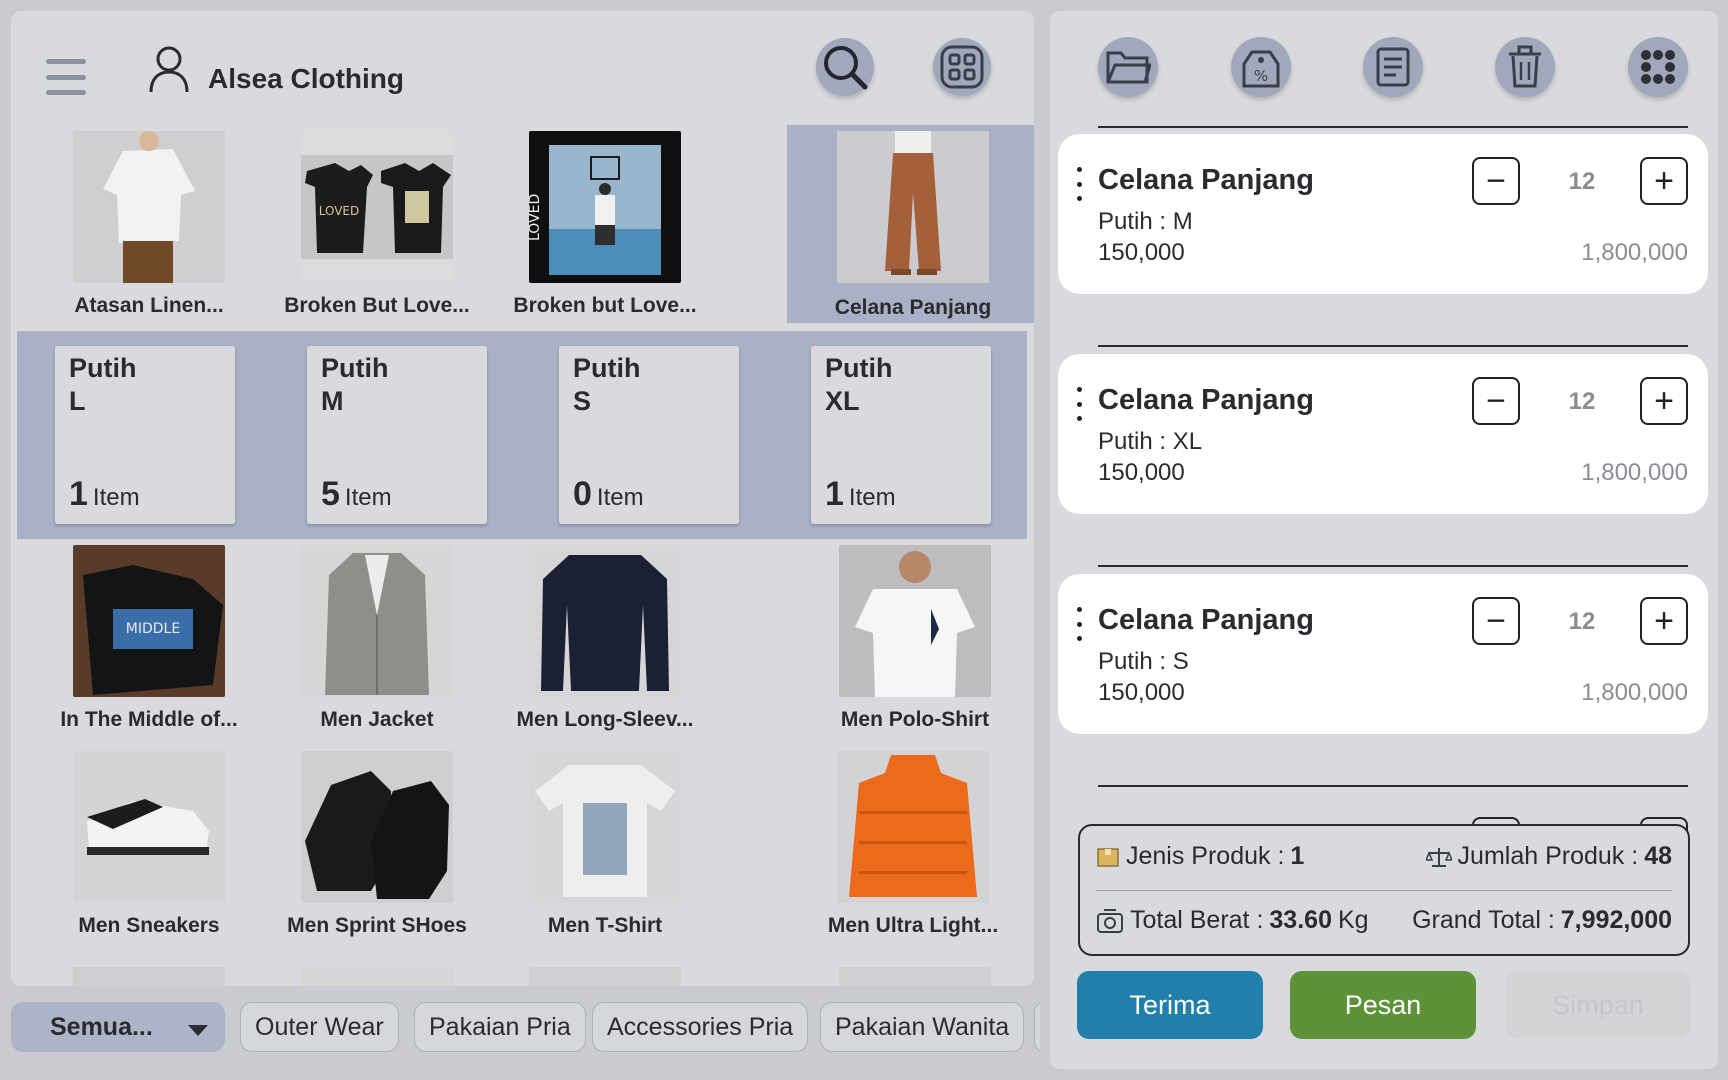  What do you see at coordinates (145, 435) in the screenshot?
I see `variant-card: Putih L 1 Item` at bounding box center [145, 435].